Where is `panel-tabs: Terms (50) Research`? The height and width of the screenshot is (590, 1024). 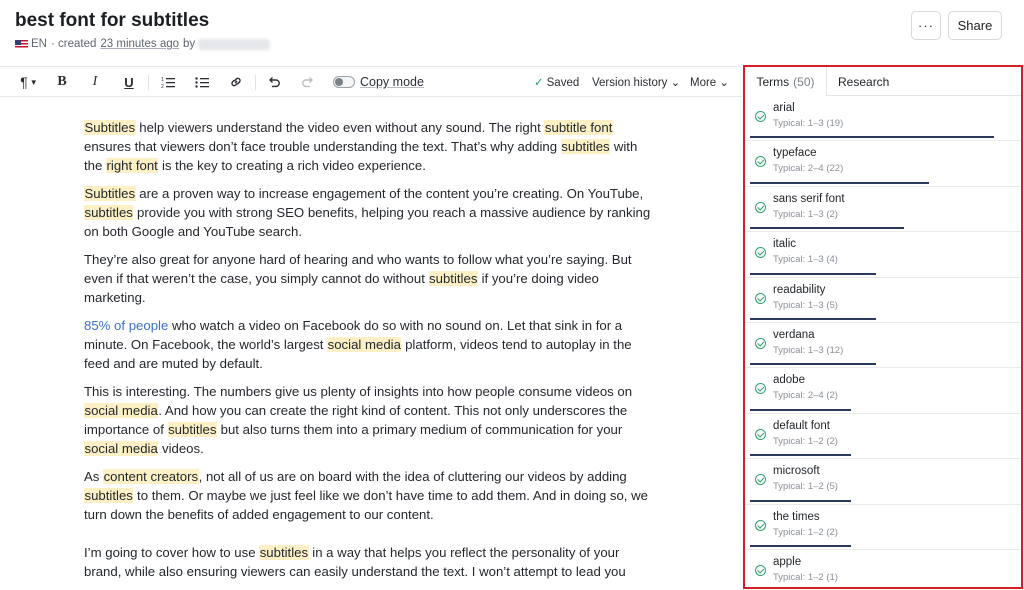 panel-tabs: Terms (50) Research is located at coordinates (883, 81).